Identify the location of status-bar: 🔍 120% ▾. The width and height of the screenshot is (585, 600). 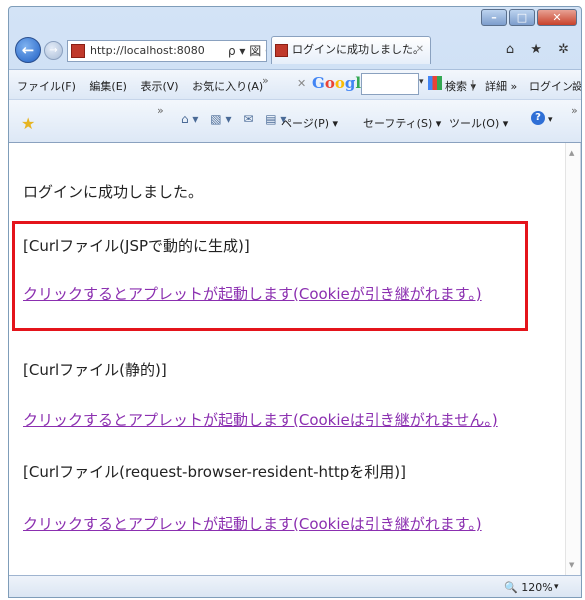
(295, 586).